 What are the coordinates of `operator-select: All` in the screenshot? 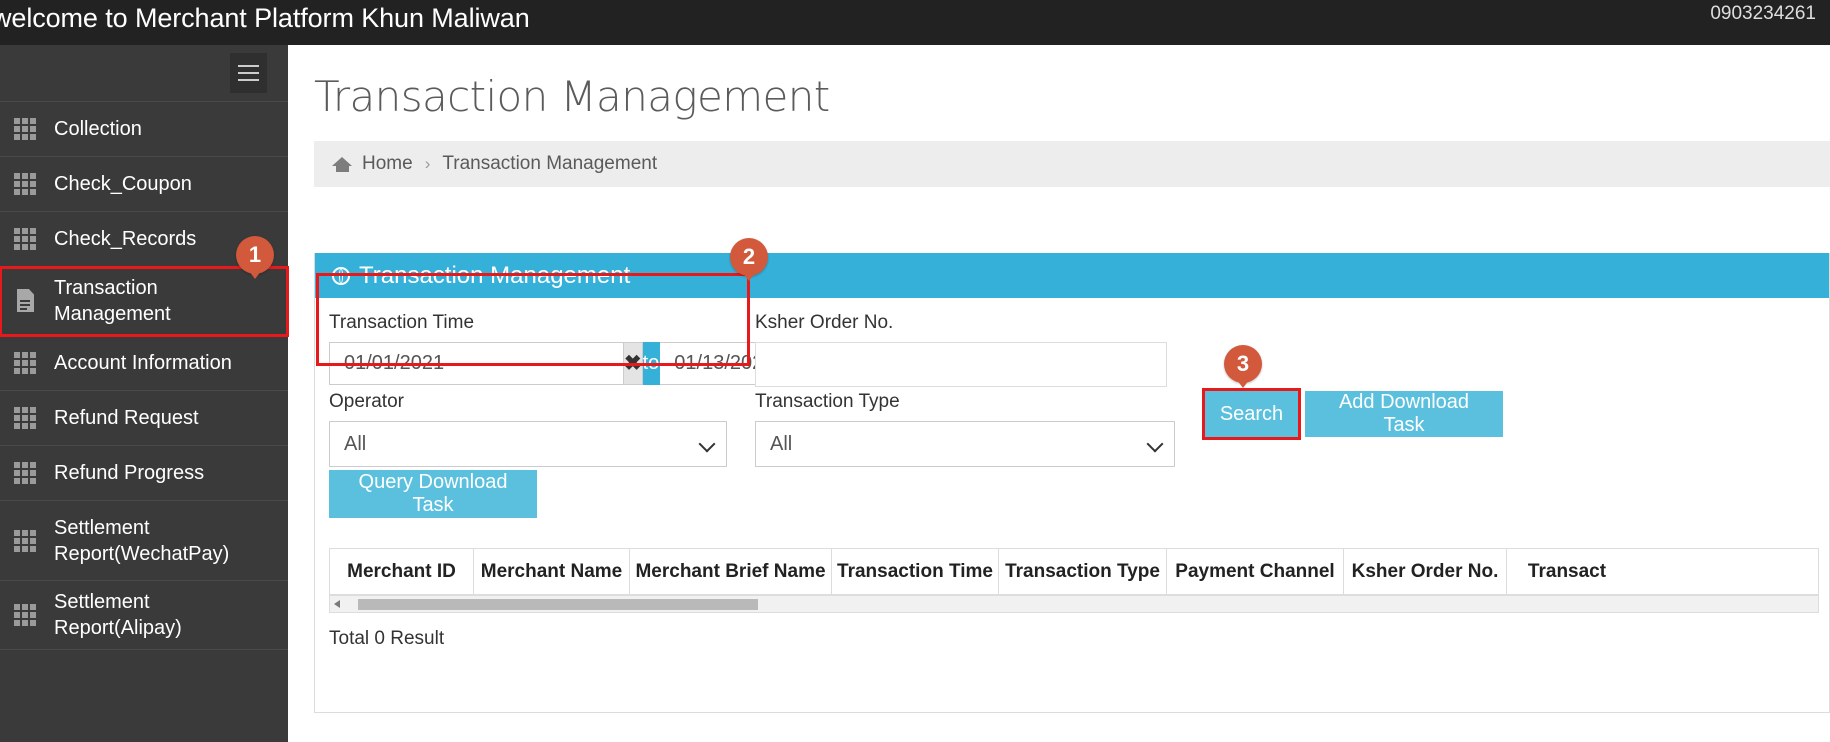 It's located at (528, 444).